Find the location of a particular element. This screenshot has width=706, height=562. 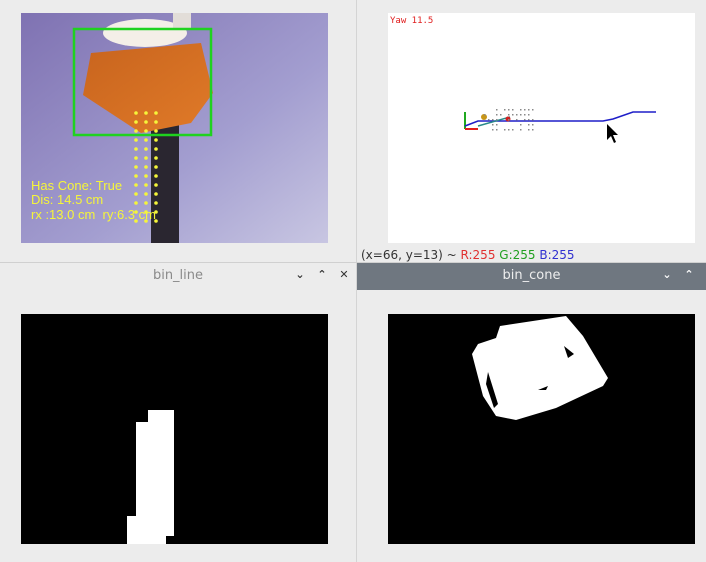

status-g: G:255 is located at coordinates (517, 255).